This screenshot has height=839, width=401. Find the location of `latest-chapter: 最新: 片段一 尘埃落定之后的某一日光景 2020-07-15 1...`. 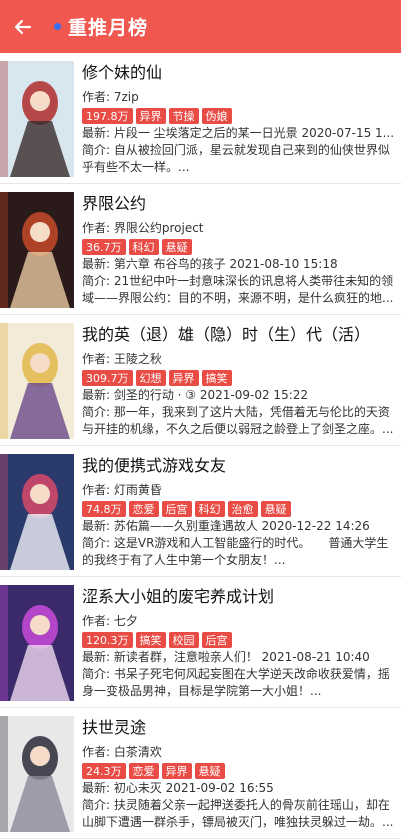

latest-chapter: 最新: 片段一 尘埃落定之后的某一日光景 2020-07-15 1... is located at coordinates (240, 133).